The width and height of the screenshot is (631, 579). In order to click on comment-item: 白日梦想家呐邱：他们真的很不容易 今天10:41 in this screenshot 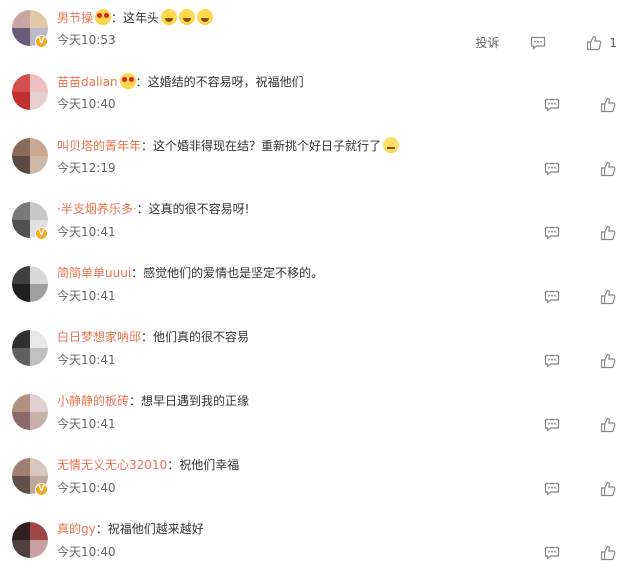, I will do `click(315, 356)`.